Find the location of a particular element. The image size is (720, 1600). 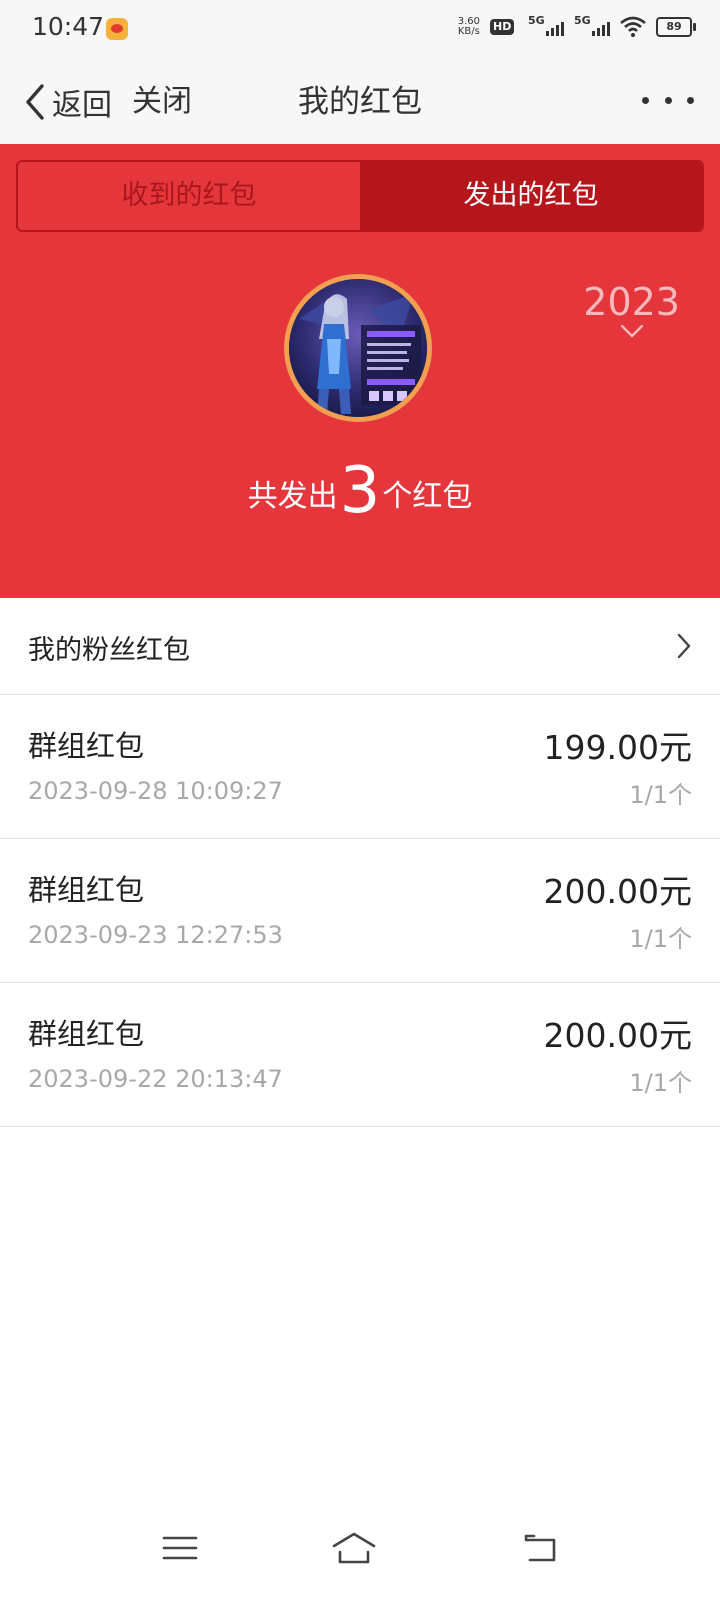

sim2-label: 5G is located at coordinates (582, 20).